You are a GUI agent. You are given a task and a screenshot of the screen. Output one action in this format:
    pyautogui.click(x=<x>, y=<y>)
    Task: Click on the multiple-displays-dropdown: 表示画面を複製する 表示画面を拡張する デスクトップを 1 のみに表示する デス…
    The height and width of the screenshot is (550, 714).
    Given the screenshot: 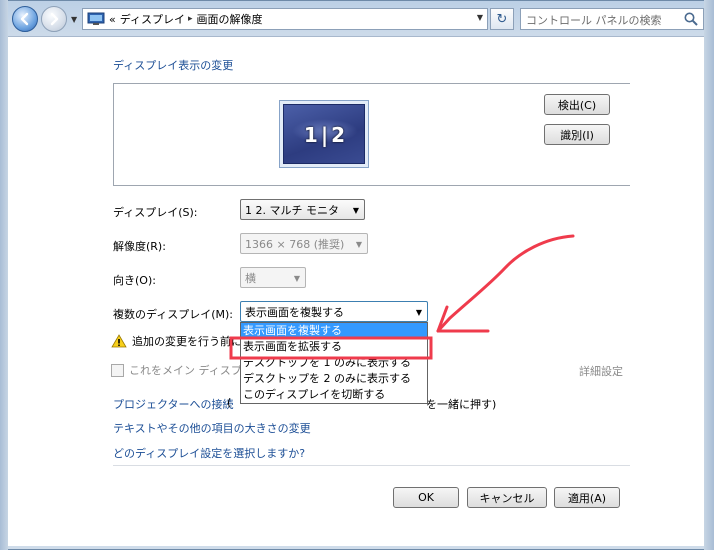 What is the action you would take?
    pyautogui.click(x=334, y=363)
    